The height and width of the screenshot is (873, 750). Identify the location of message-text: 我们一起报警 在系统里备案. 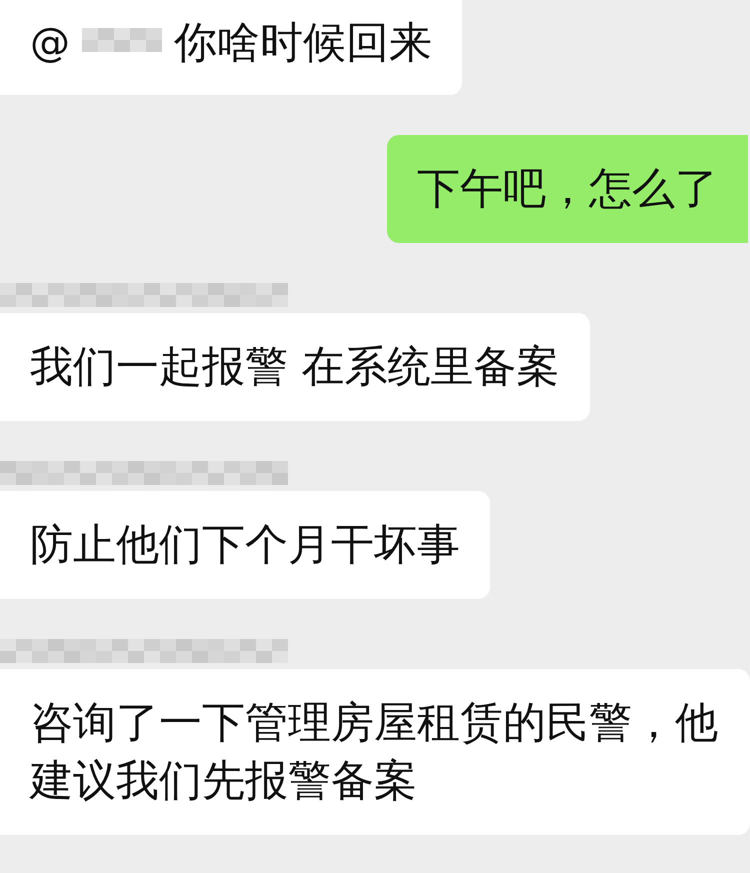
(295, 367).